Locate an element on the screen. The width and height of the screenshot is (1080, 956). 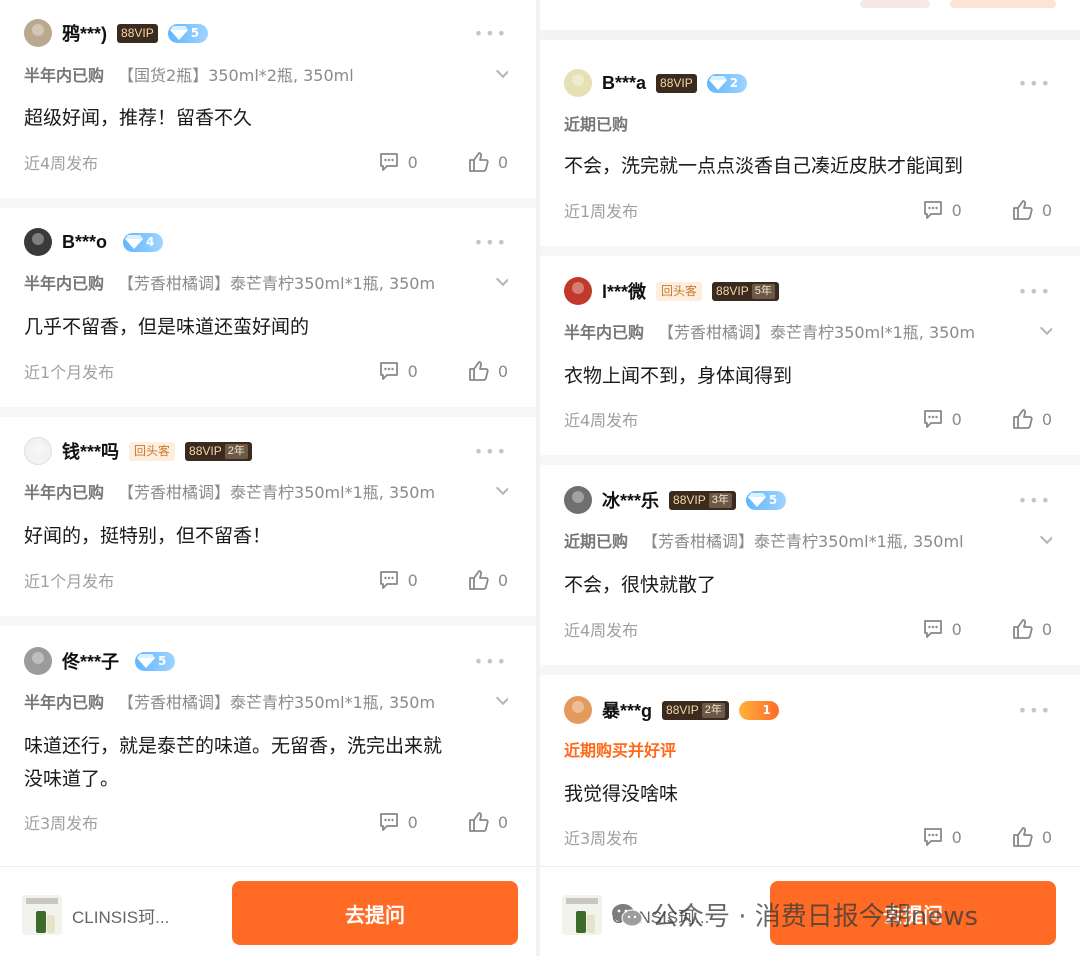
purchase-info: 半年内已购 【国货2瓶】350ml*2瓶, 350ml is located at coordinates (266, 74).